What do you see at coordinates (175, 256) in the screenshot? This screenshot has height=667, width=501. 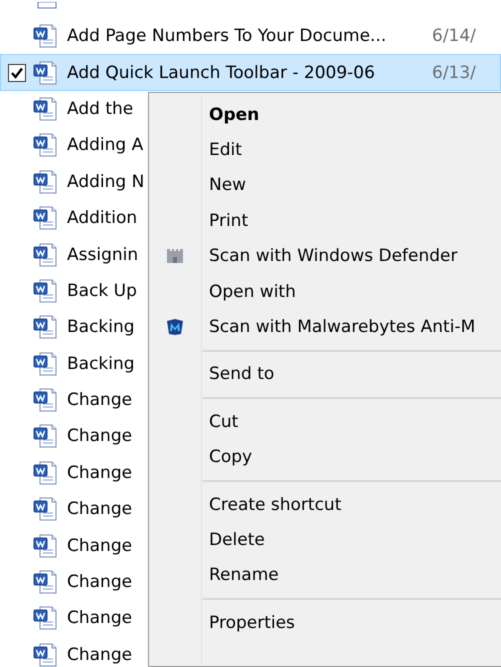 I see `castle-icon` at bounding box center [175, 256].